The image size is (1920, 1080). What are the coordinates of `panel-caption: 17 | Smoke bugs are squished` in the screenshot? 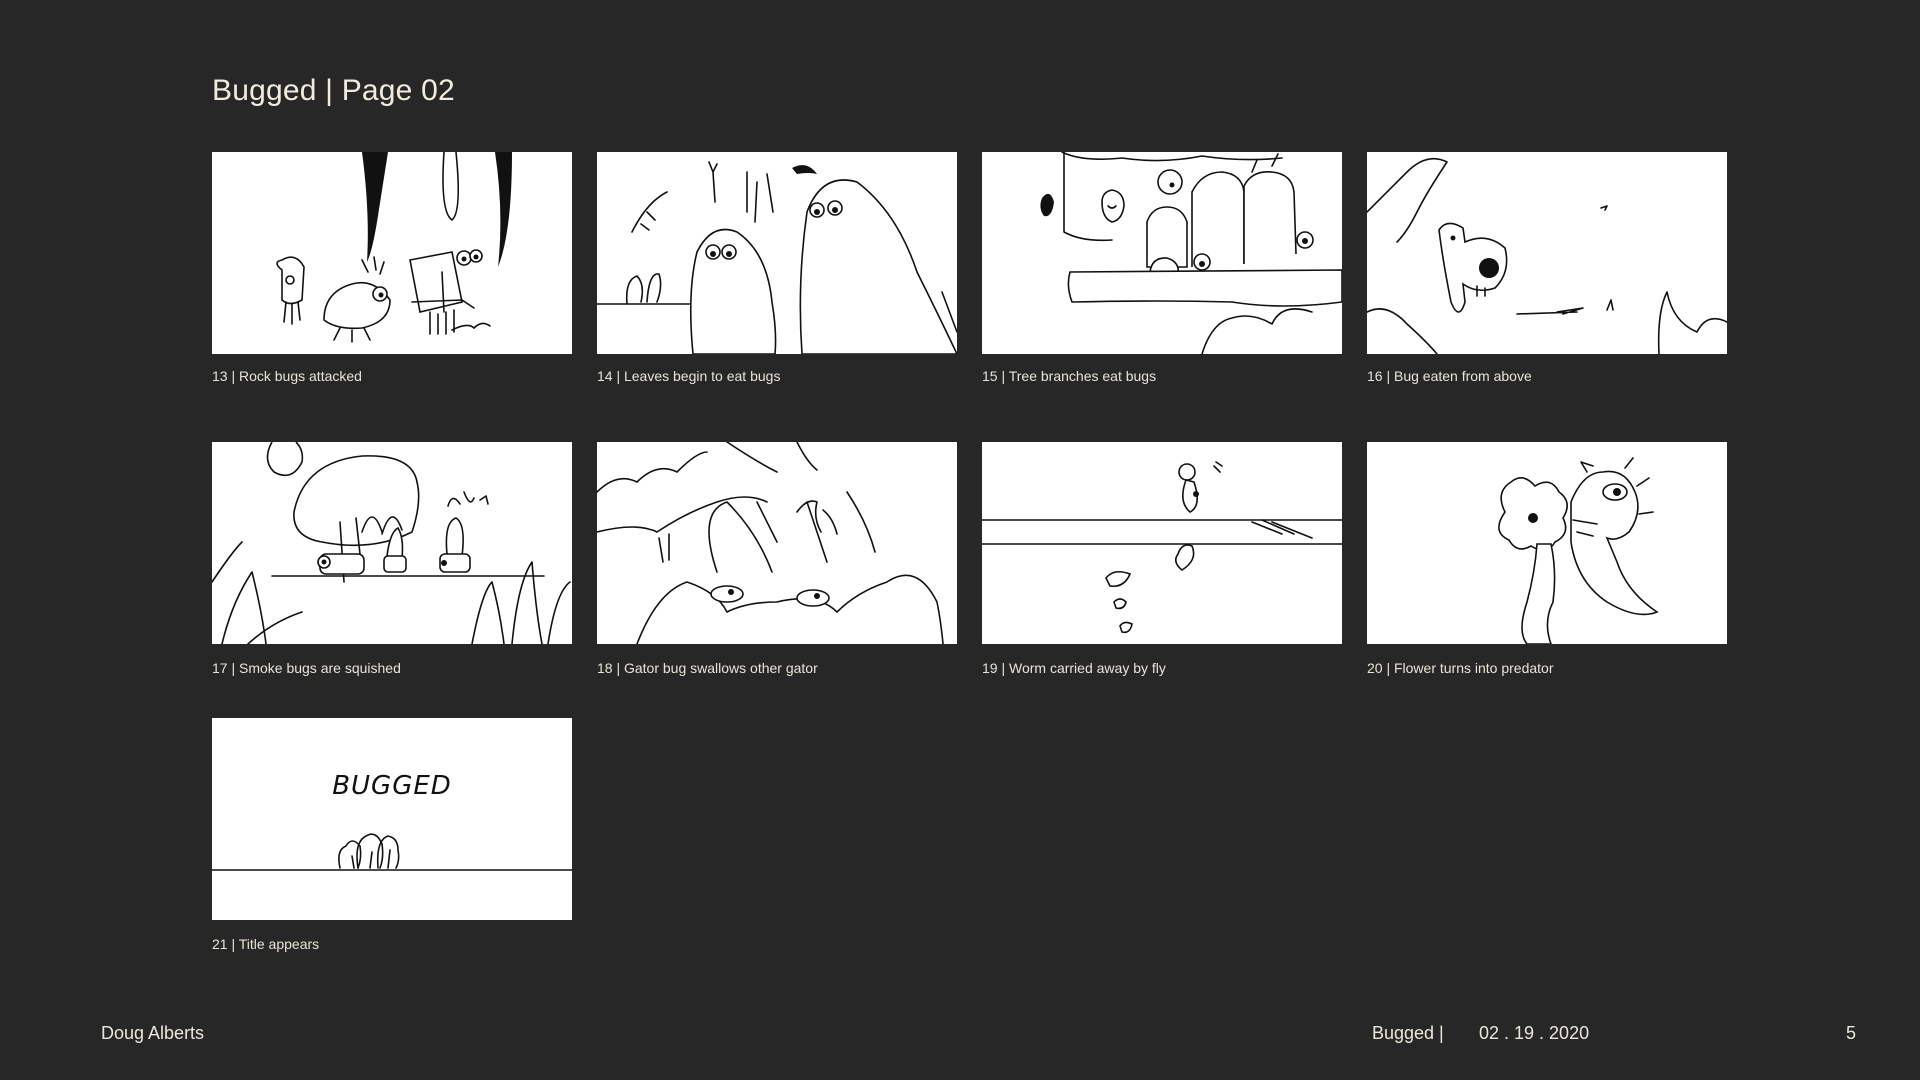 It's located at (306, 668).